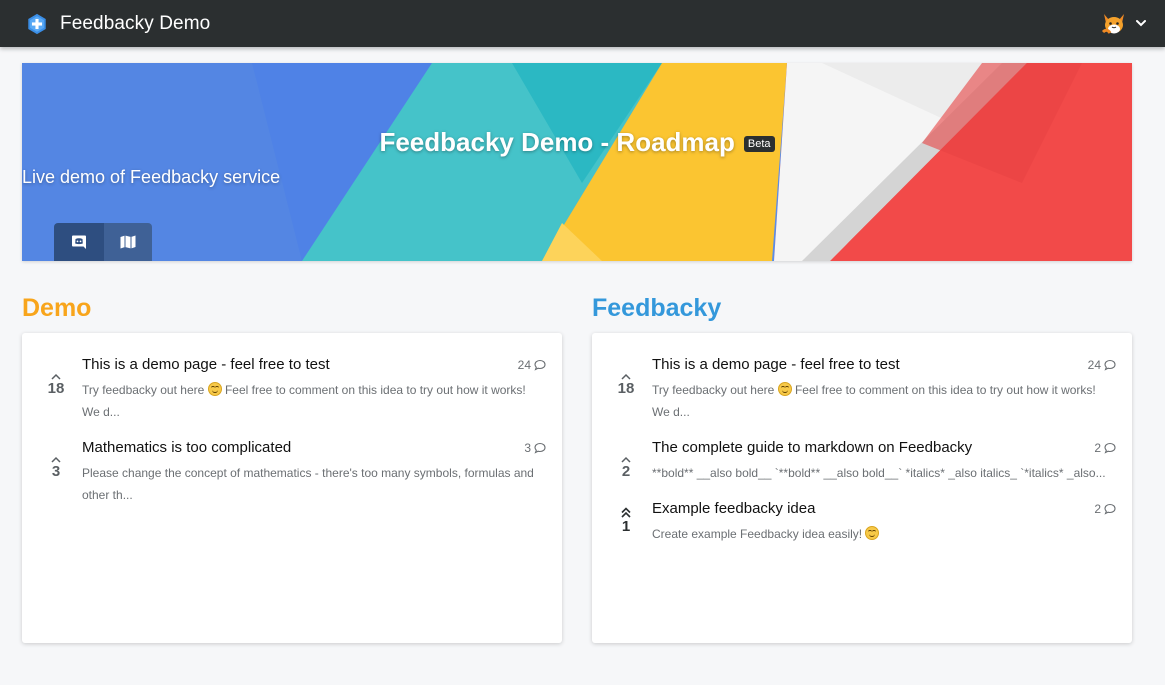  I want to click on top-navbar: Feedbacky Demo, so click(582, 23).